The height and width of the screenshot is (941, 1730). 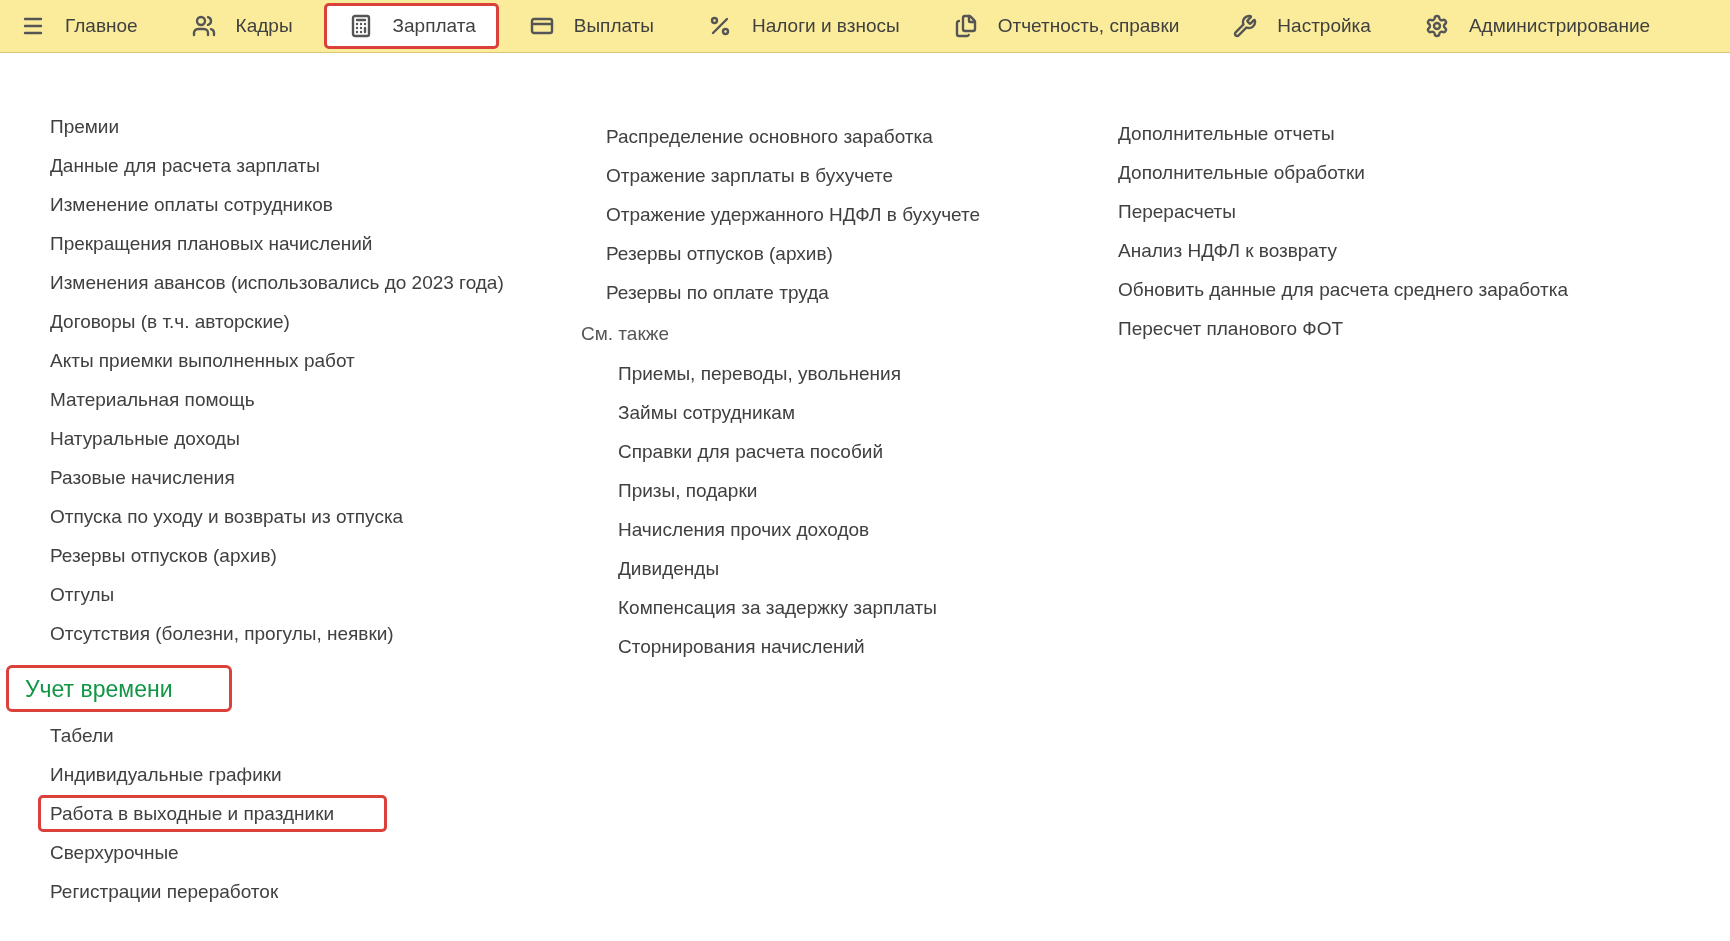 What do you see at coordinates (213, 813) in the screenshot?
I see `menu-link: Работа в выходные и праздники` at bounding box center [213, 813].